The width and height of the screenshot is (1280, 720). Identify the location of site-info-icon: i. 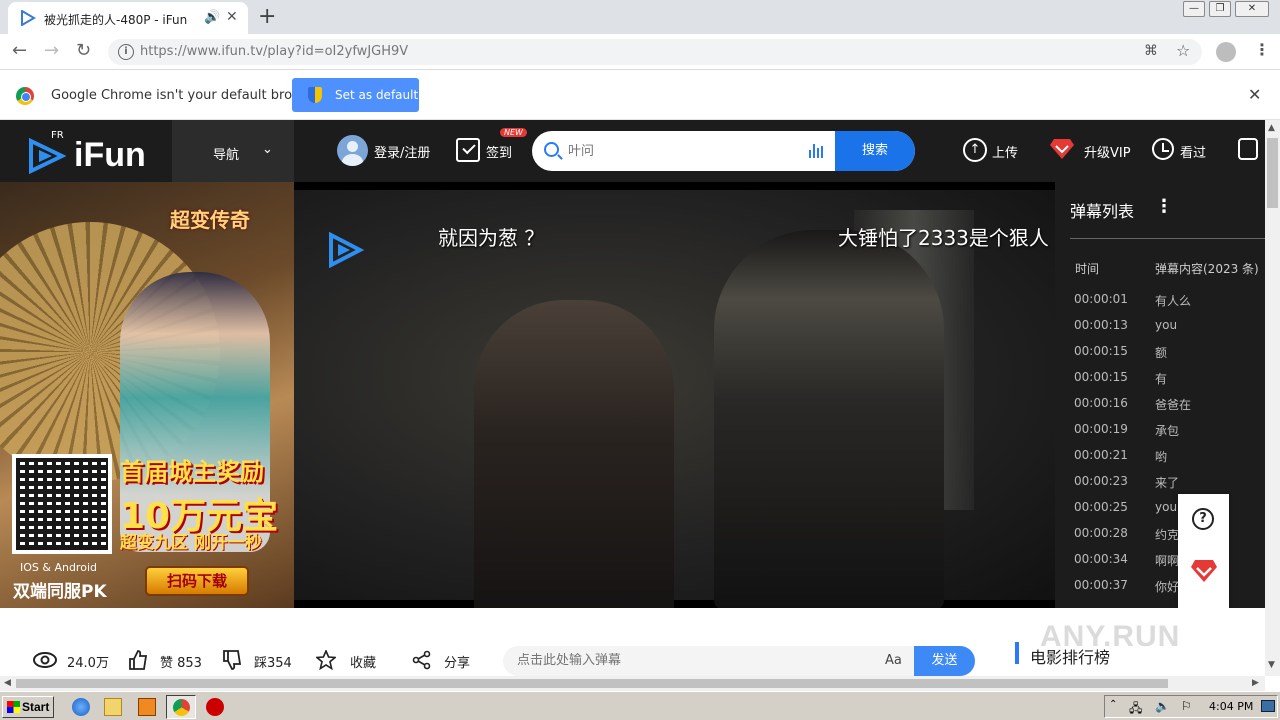
(126, 52).